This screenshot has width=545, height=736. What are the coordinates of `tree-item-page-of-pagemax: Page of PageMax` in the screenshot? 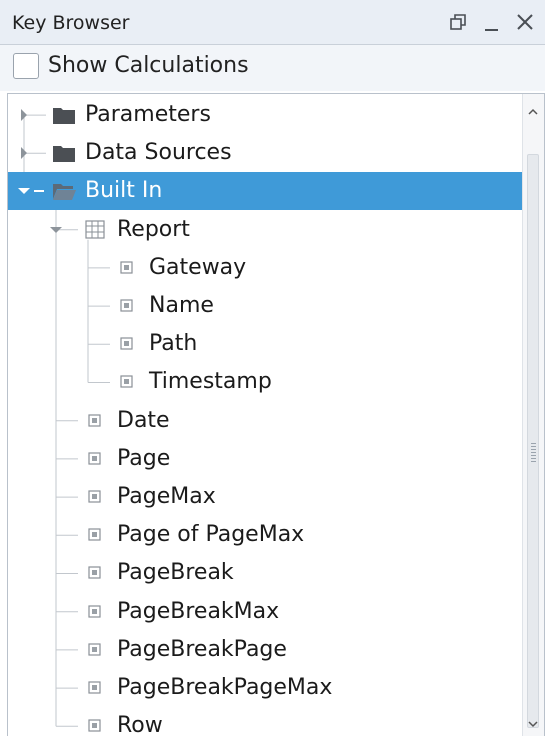 It's located at (265, 535).